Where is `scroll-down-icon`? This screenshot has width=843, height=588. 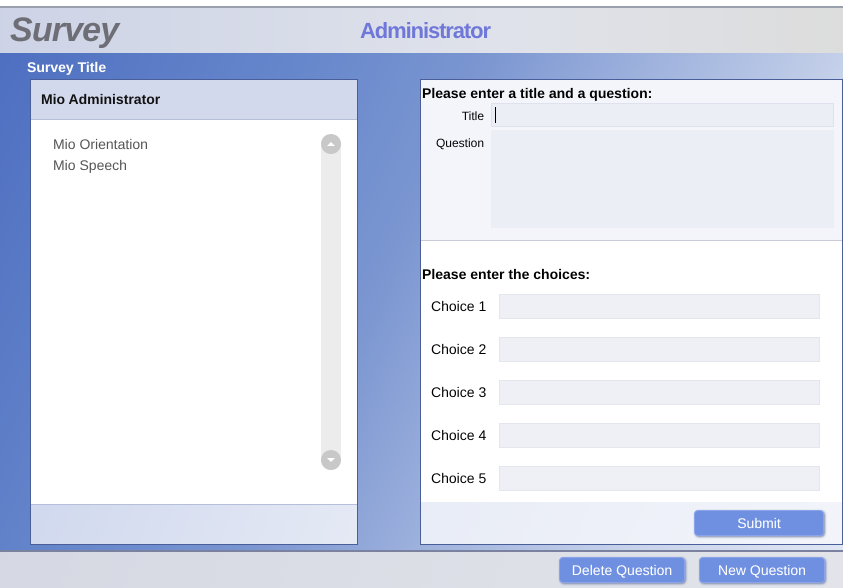
scroll-down-icon is located at coordinates (331, 460).